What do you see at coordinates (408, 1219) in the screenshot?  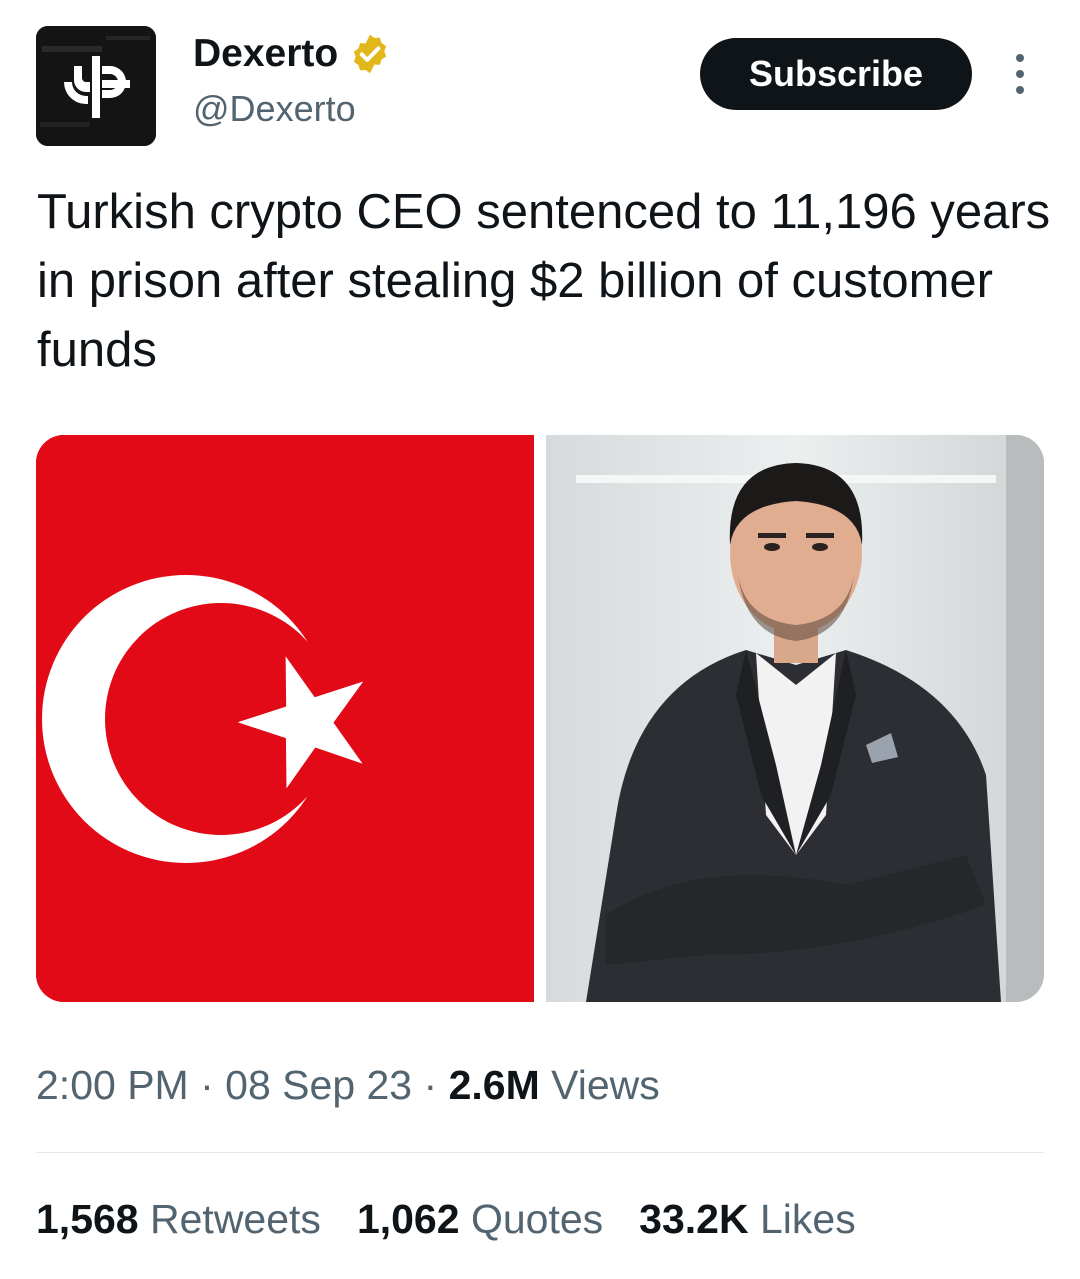 I see `quotes-count: 1,062` at bounding box center [408, 1219].